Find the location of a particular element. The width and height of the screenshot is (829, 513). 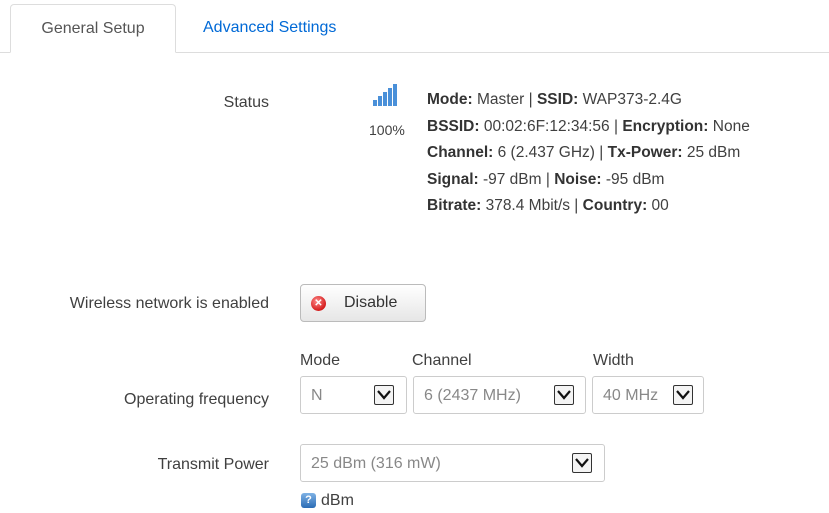

mode-select: N is located at coordinates (353, 395).